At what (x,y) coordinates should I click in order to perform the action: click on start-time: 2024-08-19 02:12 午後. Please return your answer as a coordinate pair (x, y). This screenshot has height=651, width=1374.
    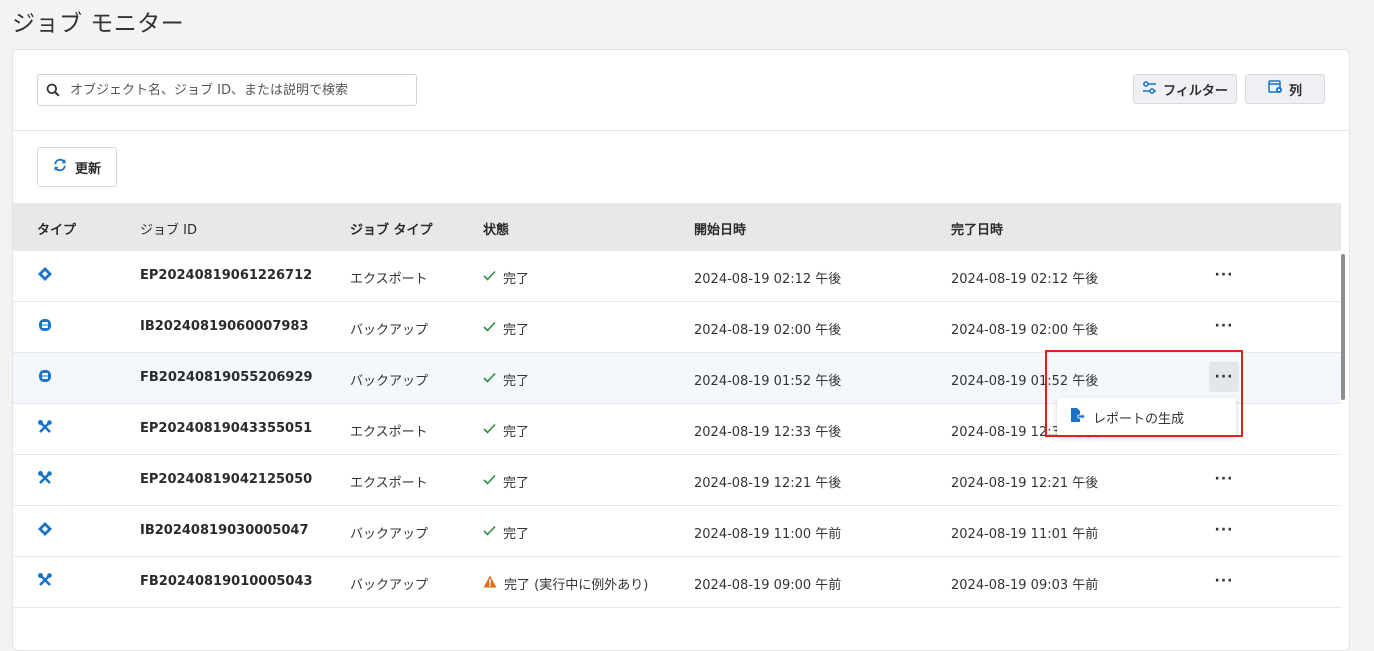
    Looking at the image, I should click on (768, 279).